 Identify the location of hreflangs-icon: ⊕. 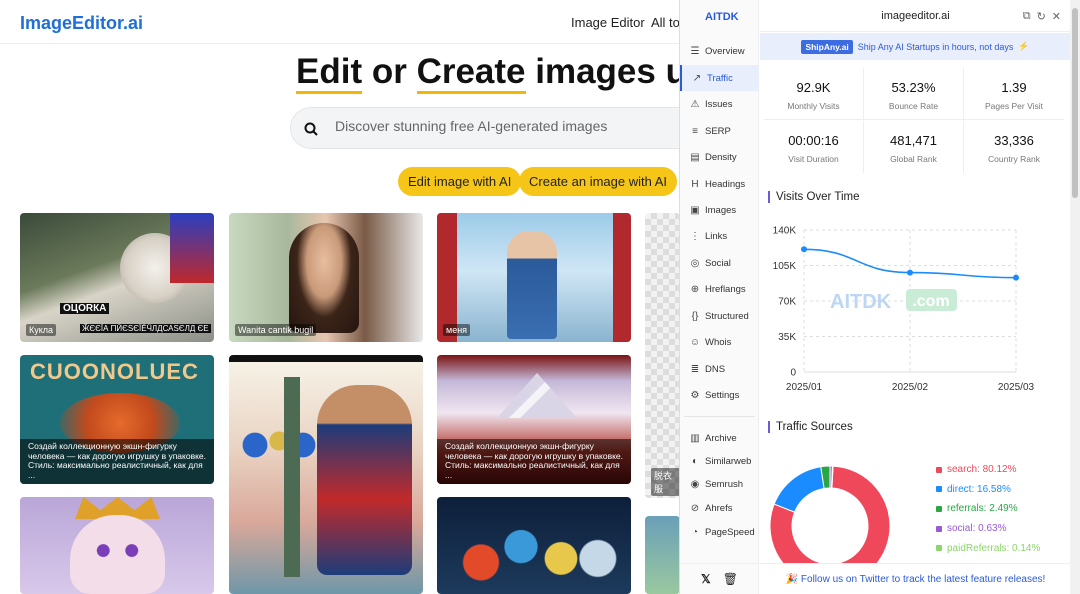
(695, 289).